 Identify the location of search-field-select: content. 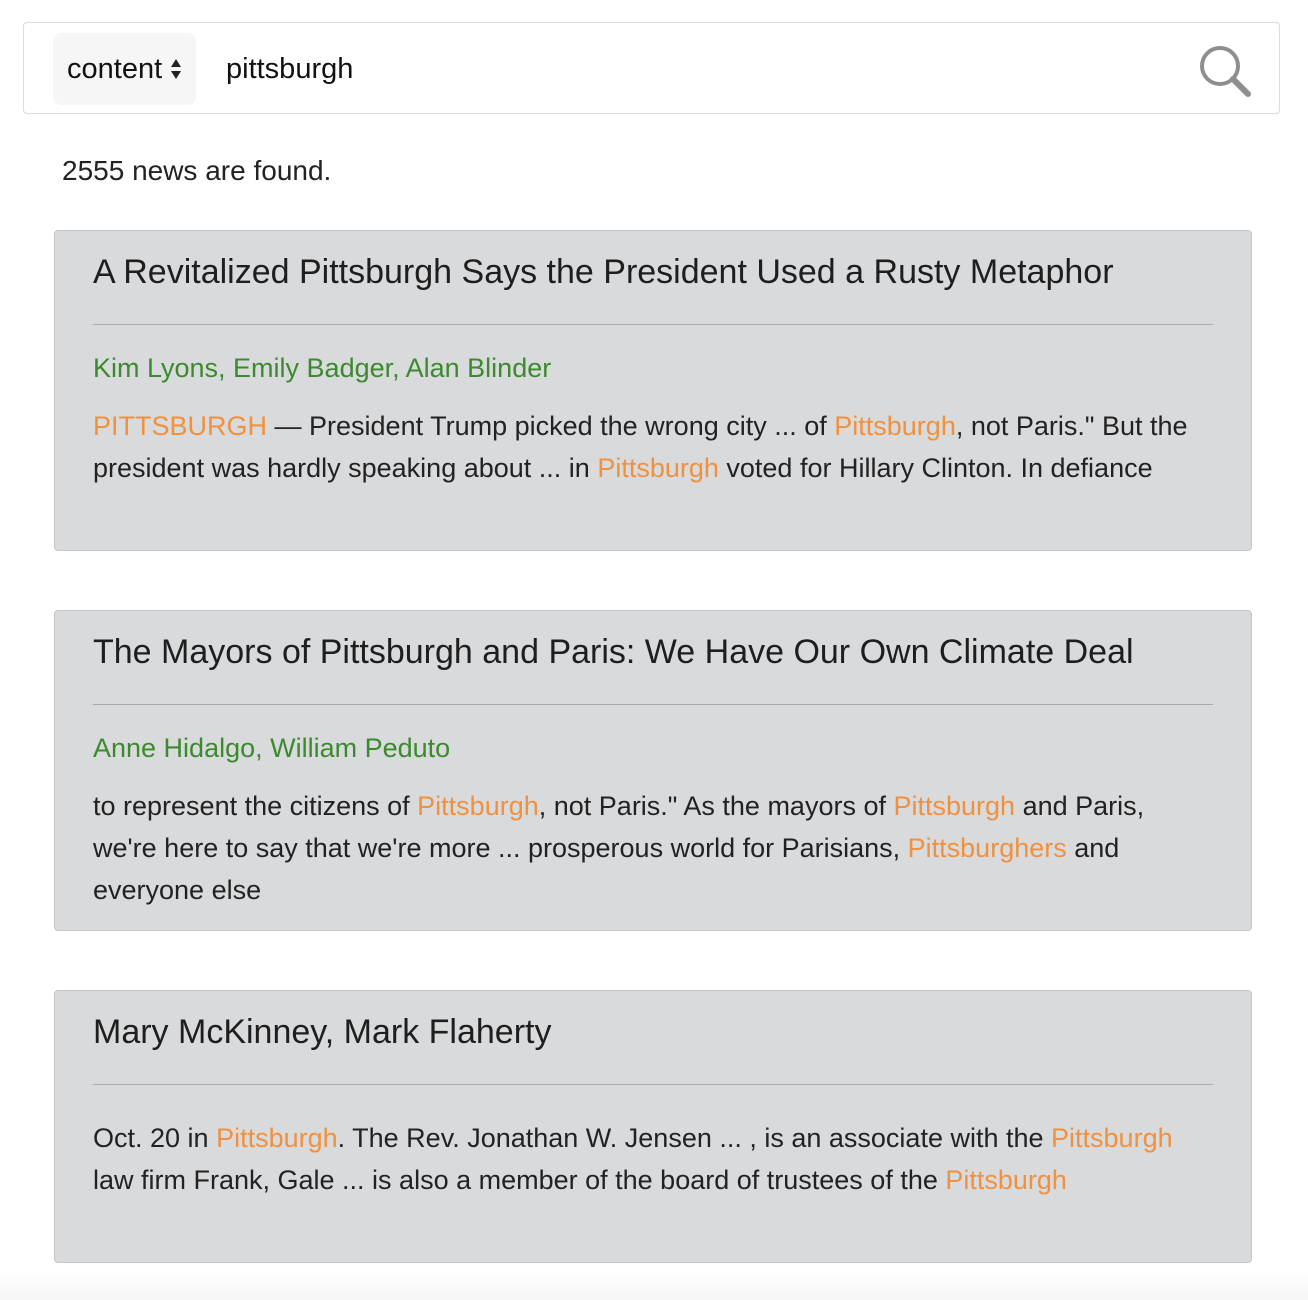
(124, 69).